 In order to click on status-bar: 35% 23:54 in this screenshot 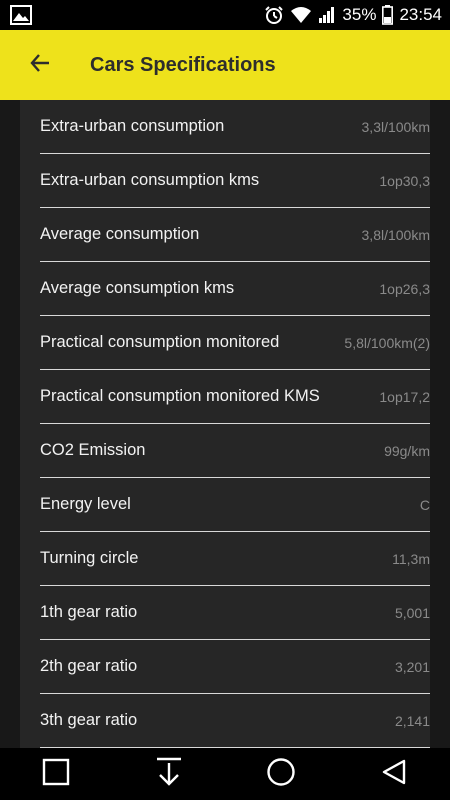, I will do `click(225, 15)`.